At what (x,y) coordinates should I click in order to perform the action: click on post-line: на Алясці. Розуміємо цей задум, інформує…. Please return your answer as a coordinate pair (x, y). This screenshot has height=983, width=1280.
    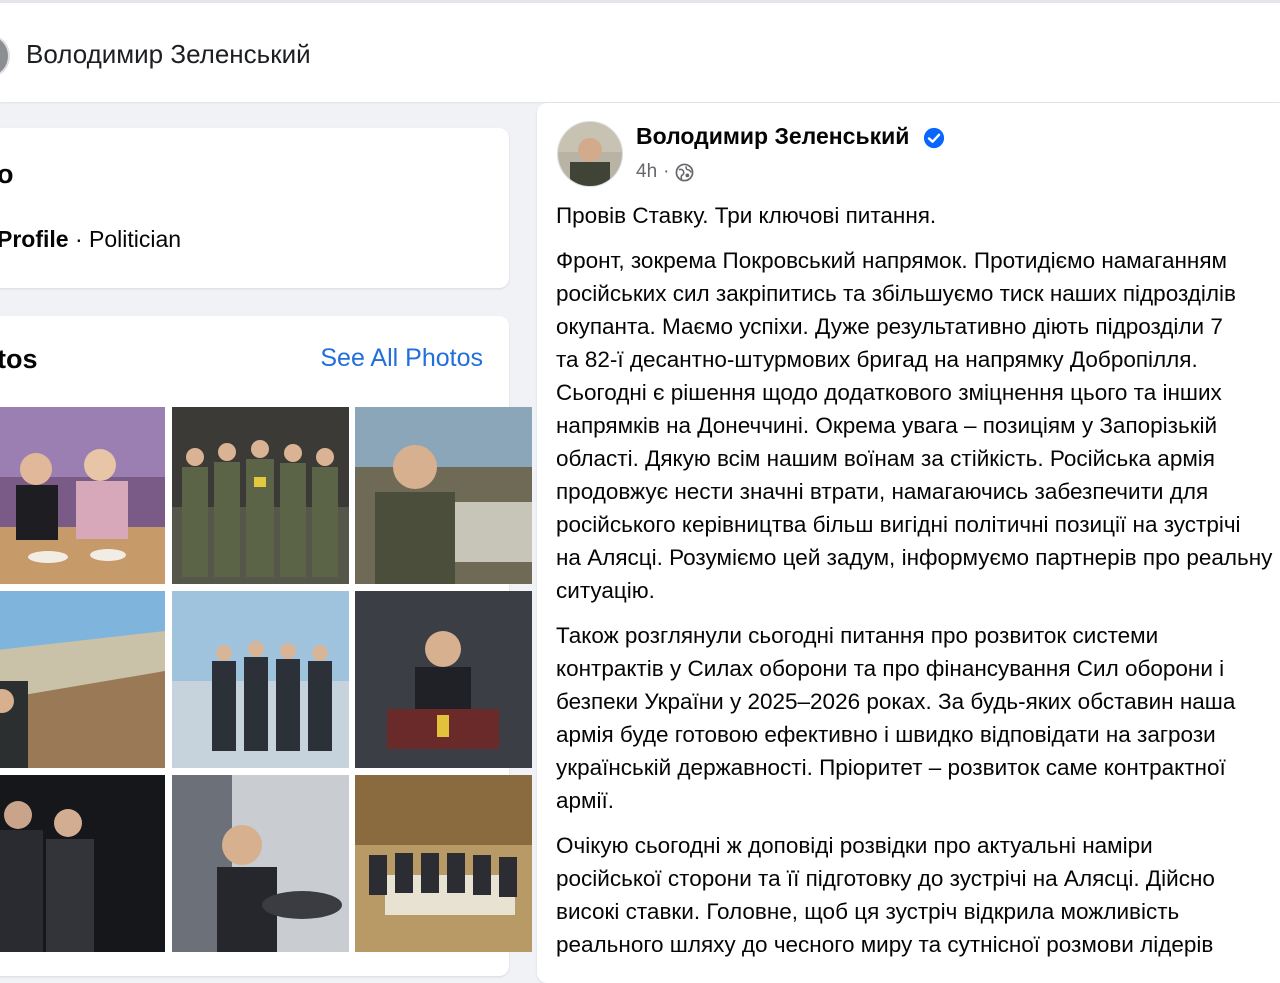
    Looking at the image, I should click on (914, 557).